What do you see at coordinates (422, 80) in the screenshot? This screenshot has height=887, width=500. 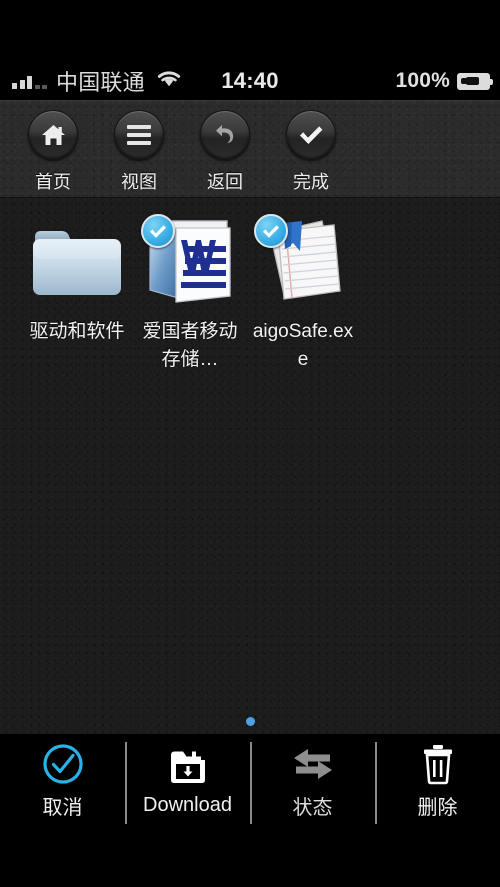 I see `battery-percent-label: 100%` at bounding box center [422, 80].